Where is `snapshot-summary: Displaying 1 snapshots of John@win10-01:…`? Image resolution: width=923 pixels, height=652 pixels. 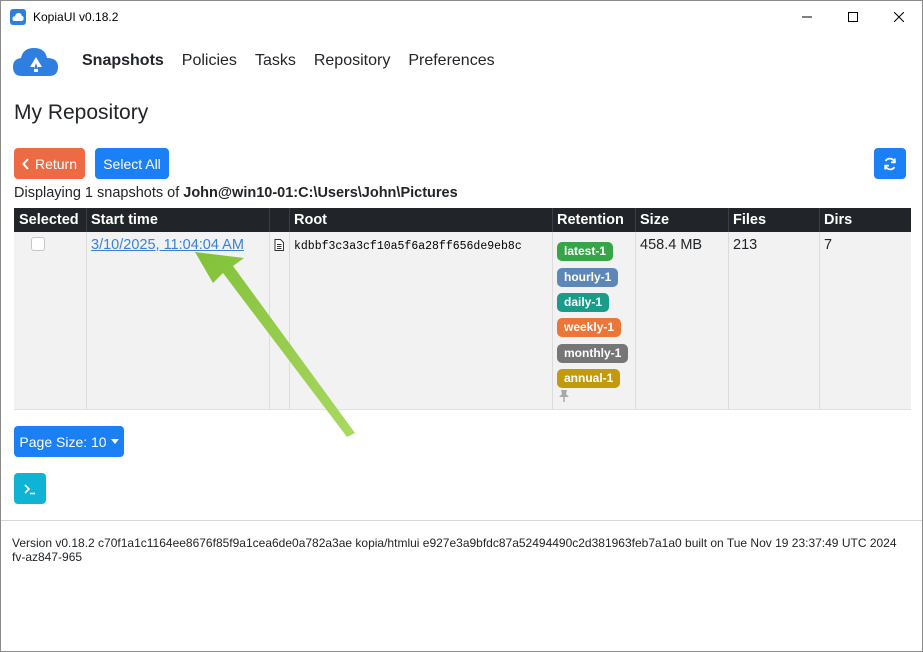 snapshot-summary: Displaying 1 snapshots of John@win10-01:… is located at coordinates (236, 193).